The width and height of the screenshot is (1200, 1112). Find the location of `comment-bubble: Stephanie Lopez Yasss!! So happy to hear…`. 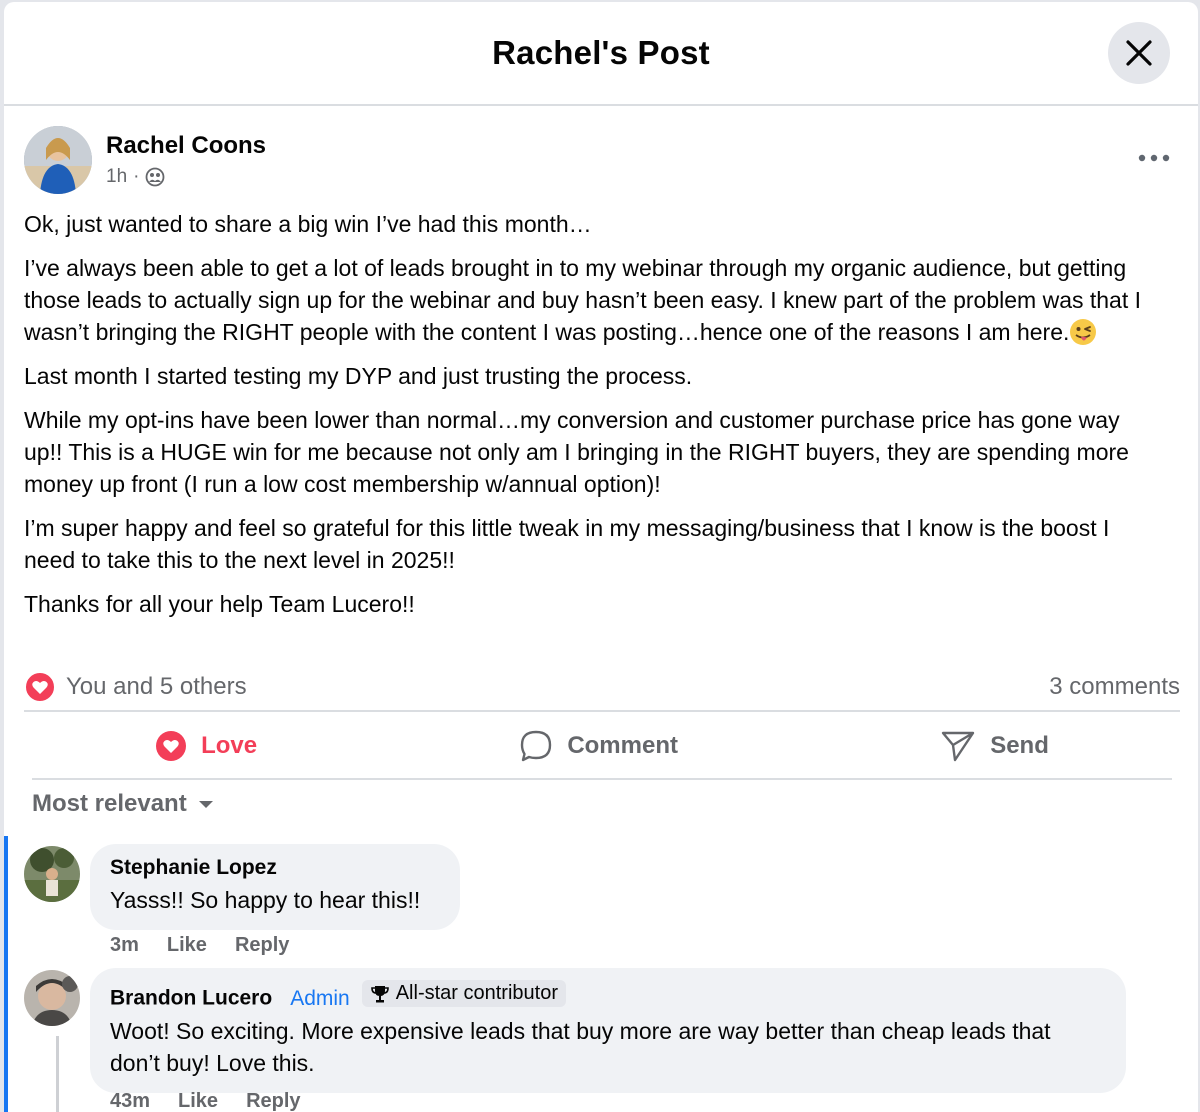

comment-bubble: Stephanie Lopez Yasss!! So happy to hear… is located at coordinates (275, 887).